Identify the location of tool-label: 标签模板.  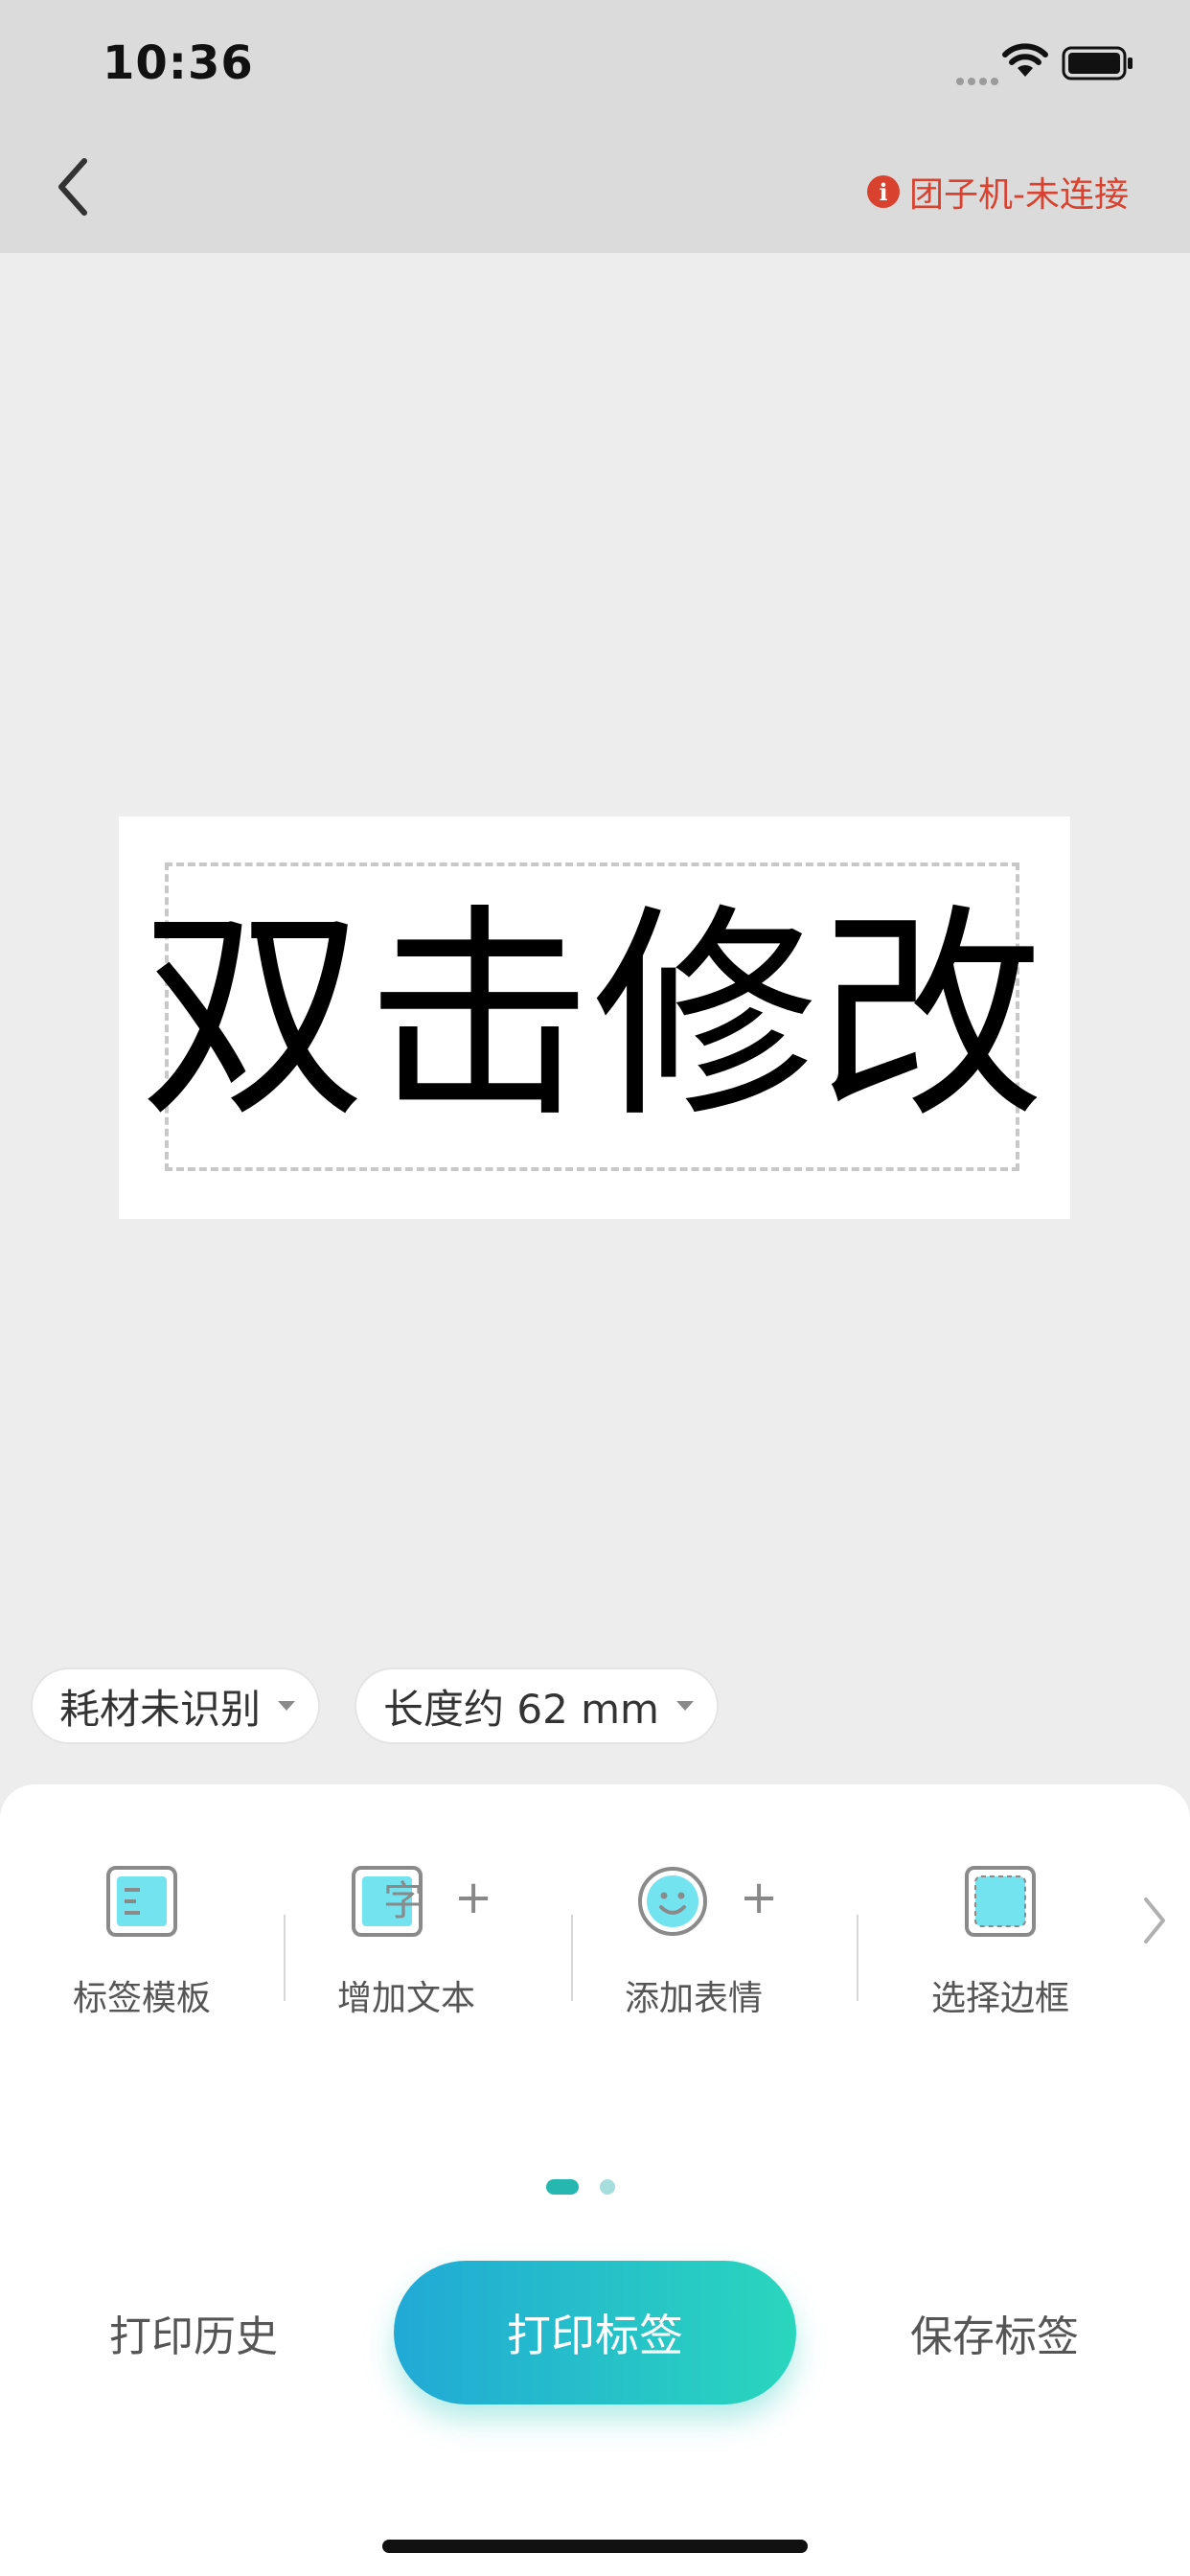
(141, 1998).